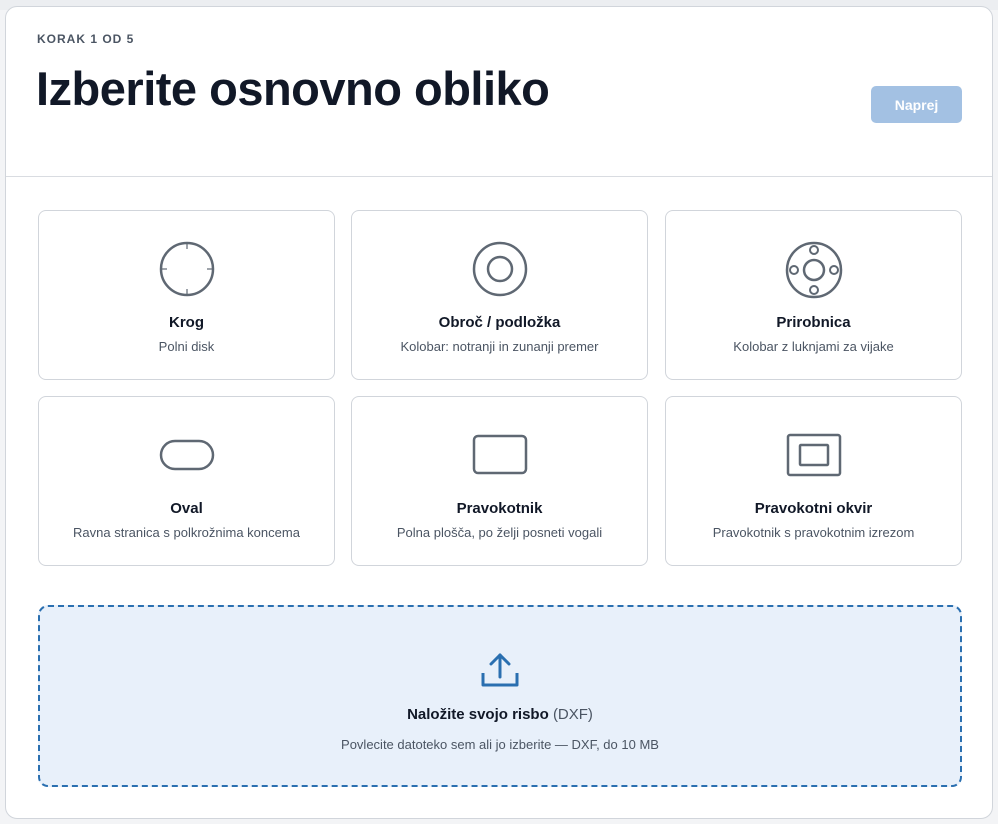  I want to click on flange-icon, so click(813, 270).